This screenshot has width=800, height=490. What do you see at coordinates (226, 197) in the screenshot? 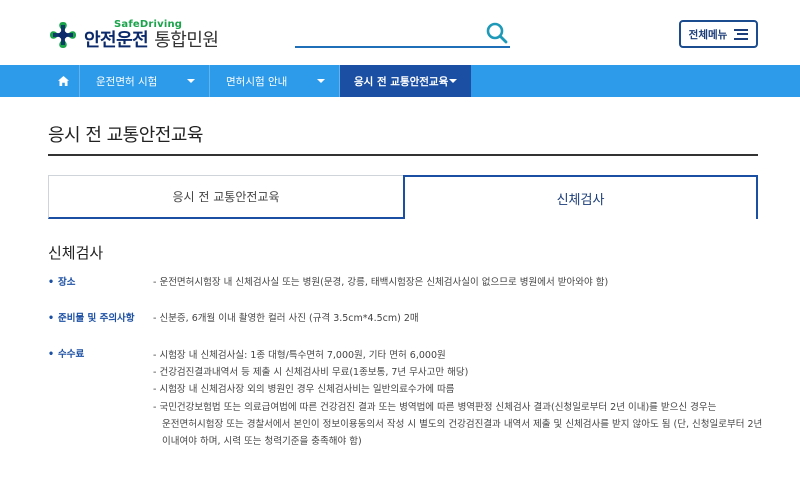
I see `tab-safety-education: 응시 전 교통안전교육` at bounding box center [226, 197].